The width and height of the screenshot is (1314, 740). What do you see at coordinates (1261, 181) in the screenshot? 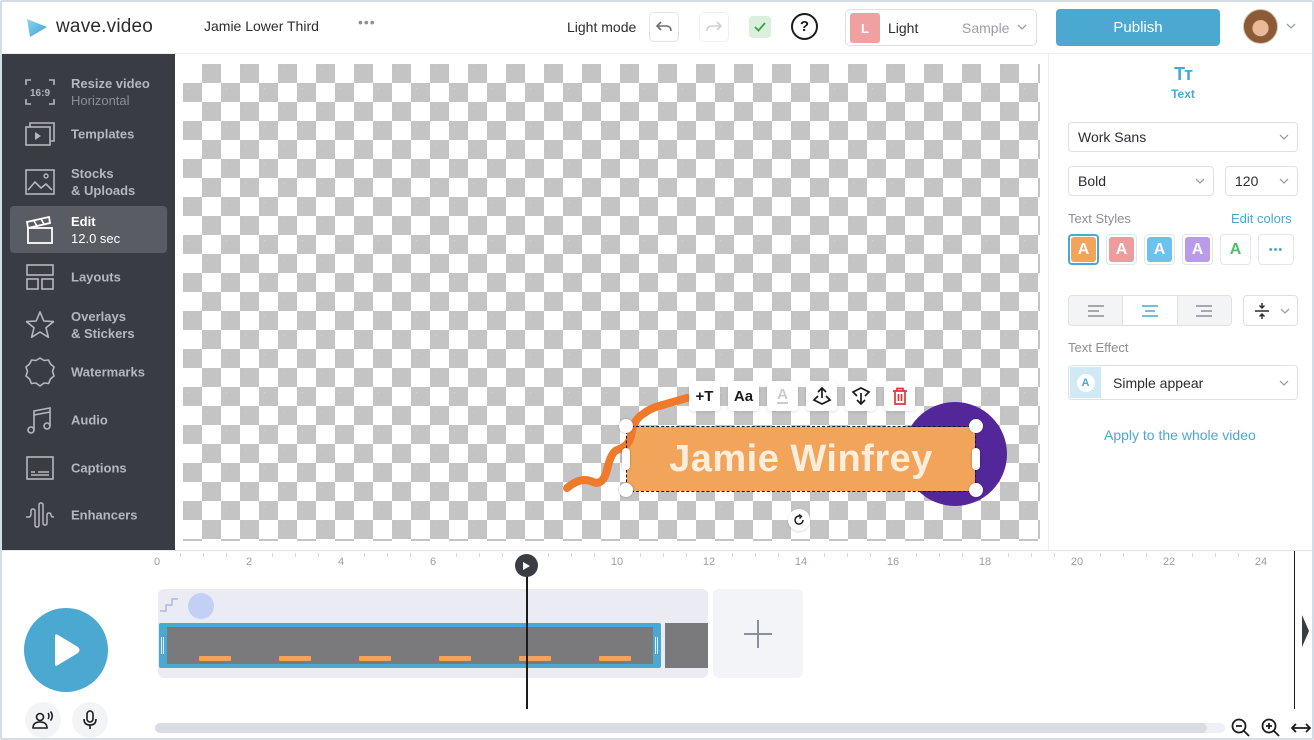
I see `font-size-select: 120` at bounding box center [1261, 181].